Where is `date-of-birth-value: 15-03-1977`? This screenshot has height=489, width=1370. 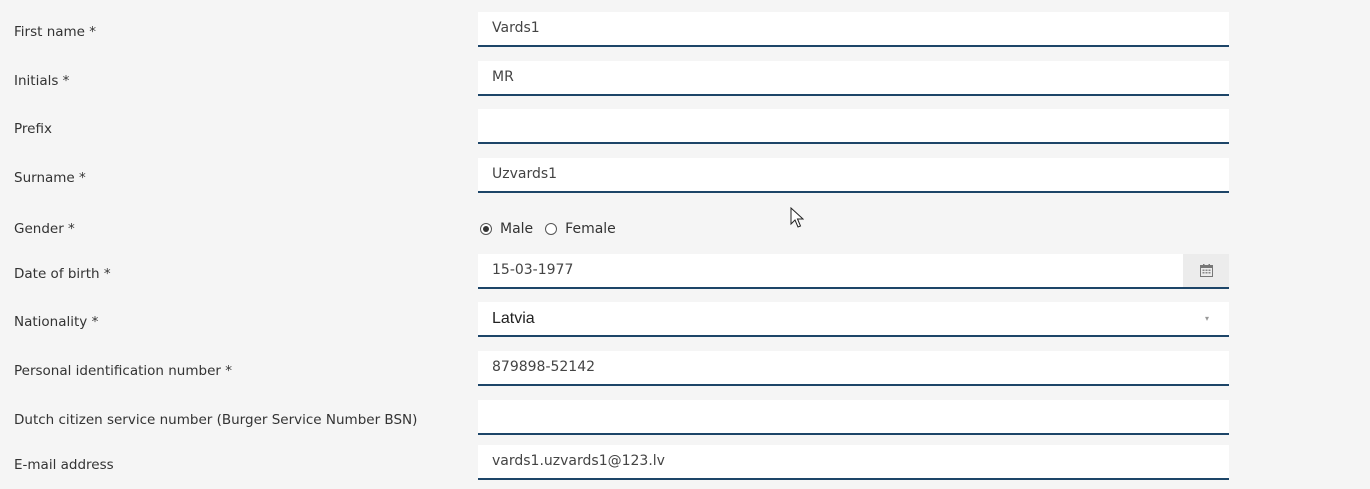 date-of-birth-value: 15-03-1977 is located at coordinates (533, 270).